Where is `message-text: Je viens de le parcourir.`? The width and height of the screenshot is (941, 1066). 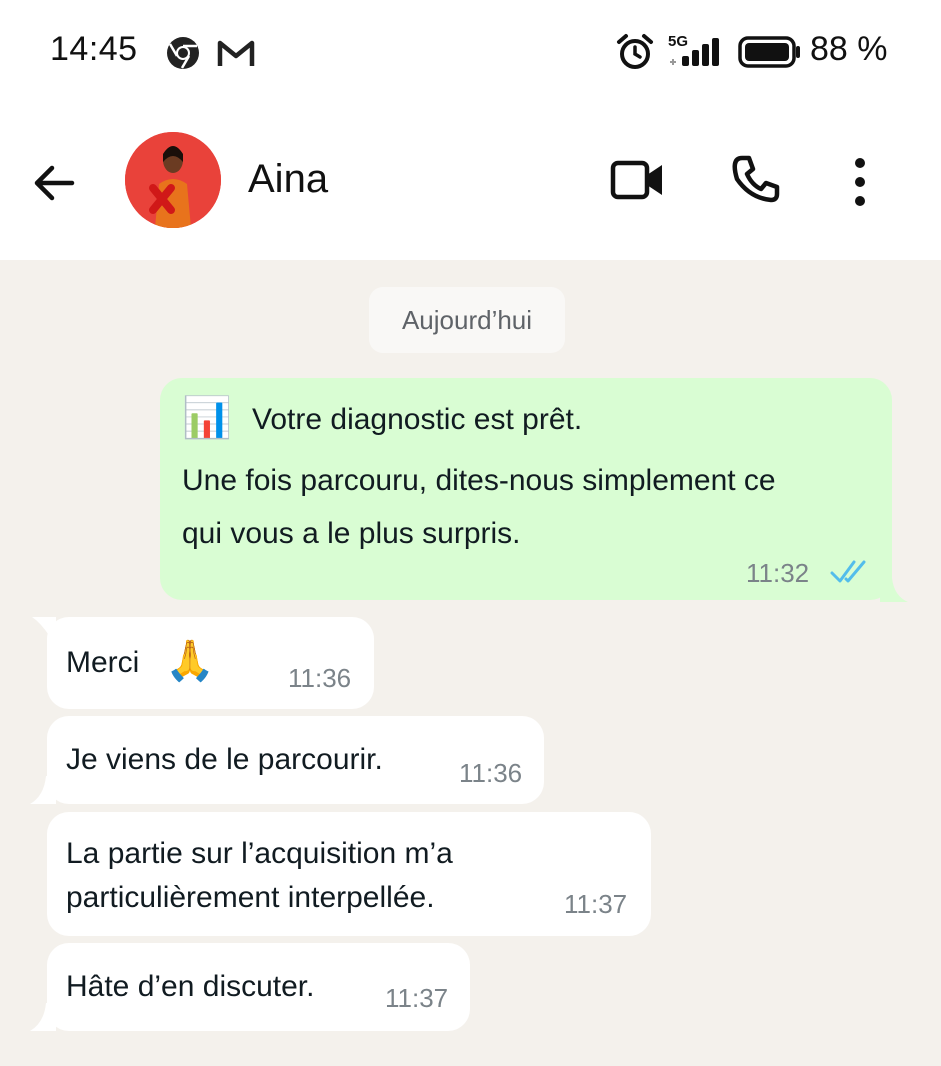 message-text: Je viens de le parcourir. is located at coordinates (224, 759).